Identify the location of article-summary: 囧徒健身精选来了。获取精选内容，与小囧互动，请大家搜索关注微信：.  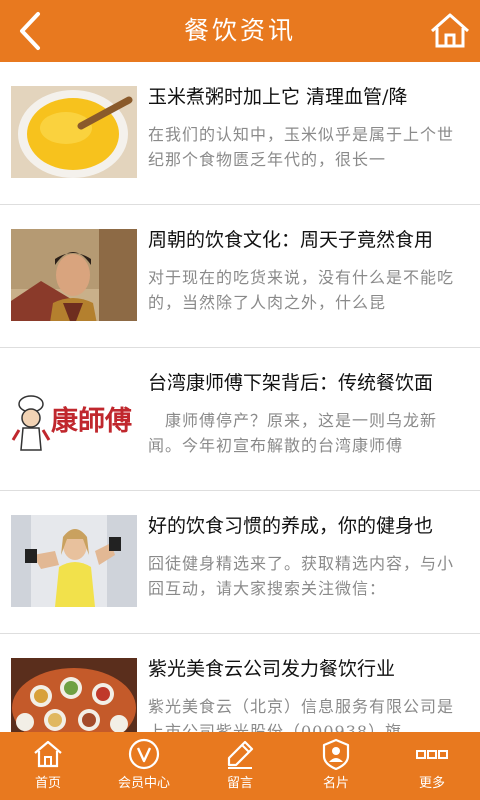
(301, 576).